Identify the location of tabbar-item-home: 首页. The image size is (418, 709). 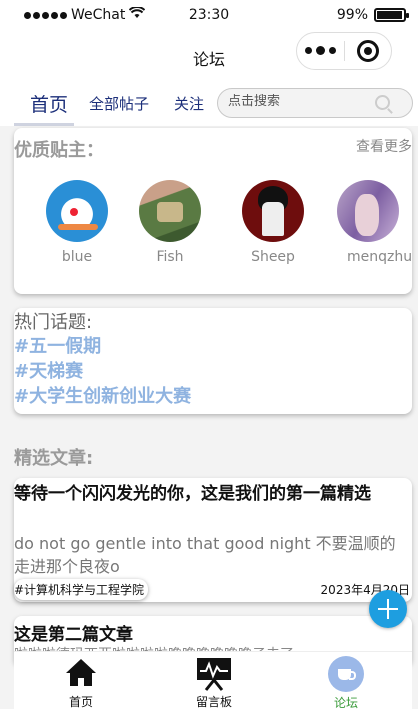
(81, 680).